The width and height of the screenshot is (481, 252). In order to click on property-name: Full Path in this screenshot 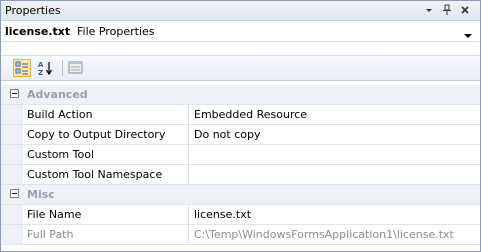, I will do `click(50, 234)`.